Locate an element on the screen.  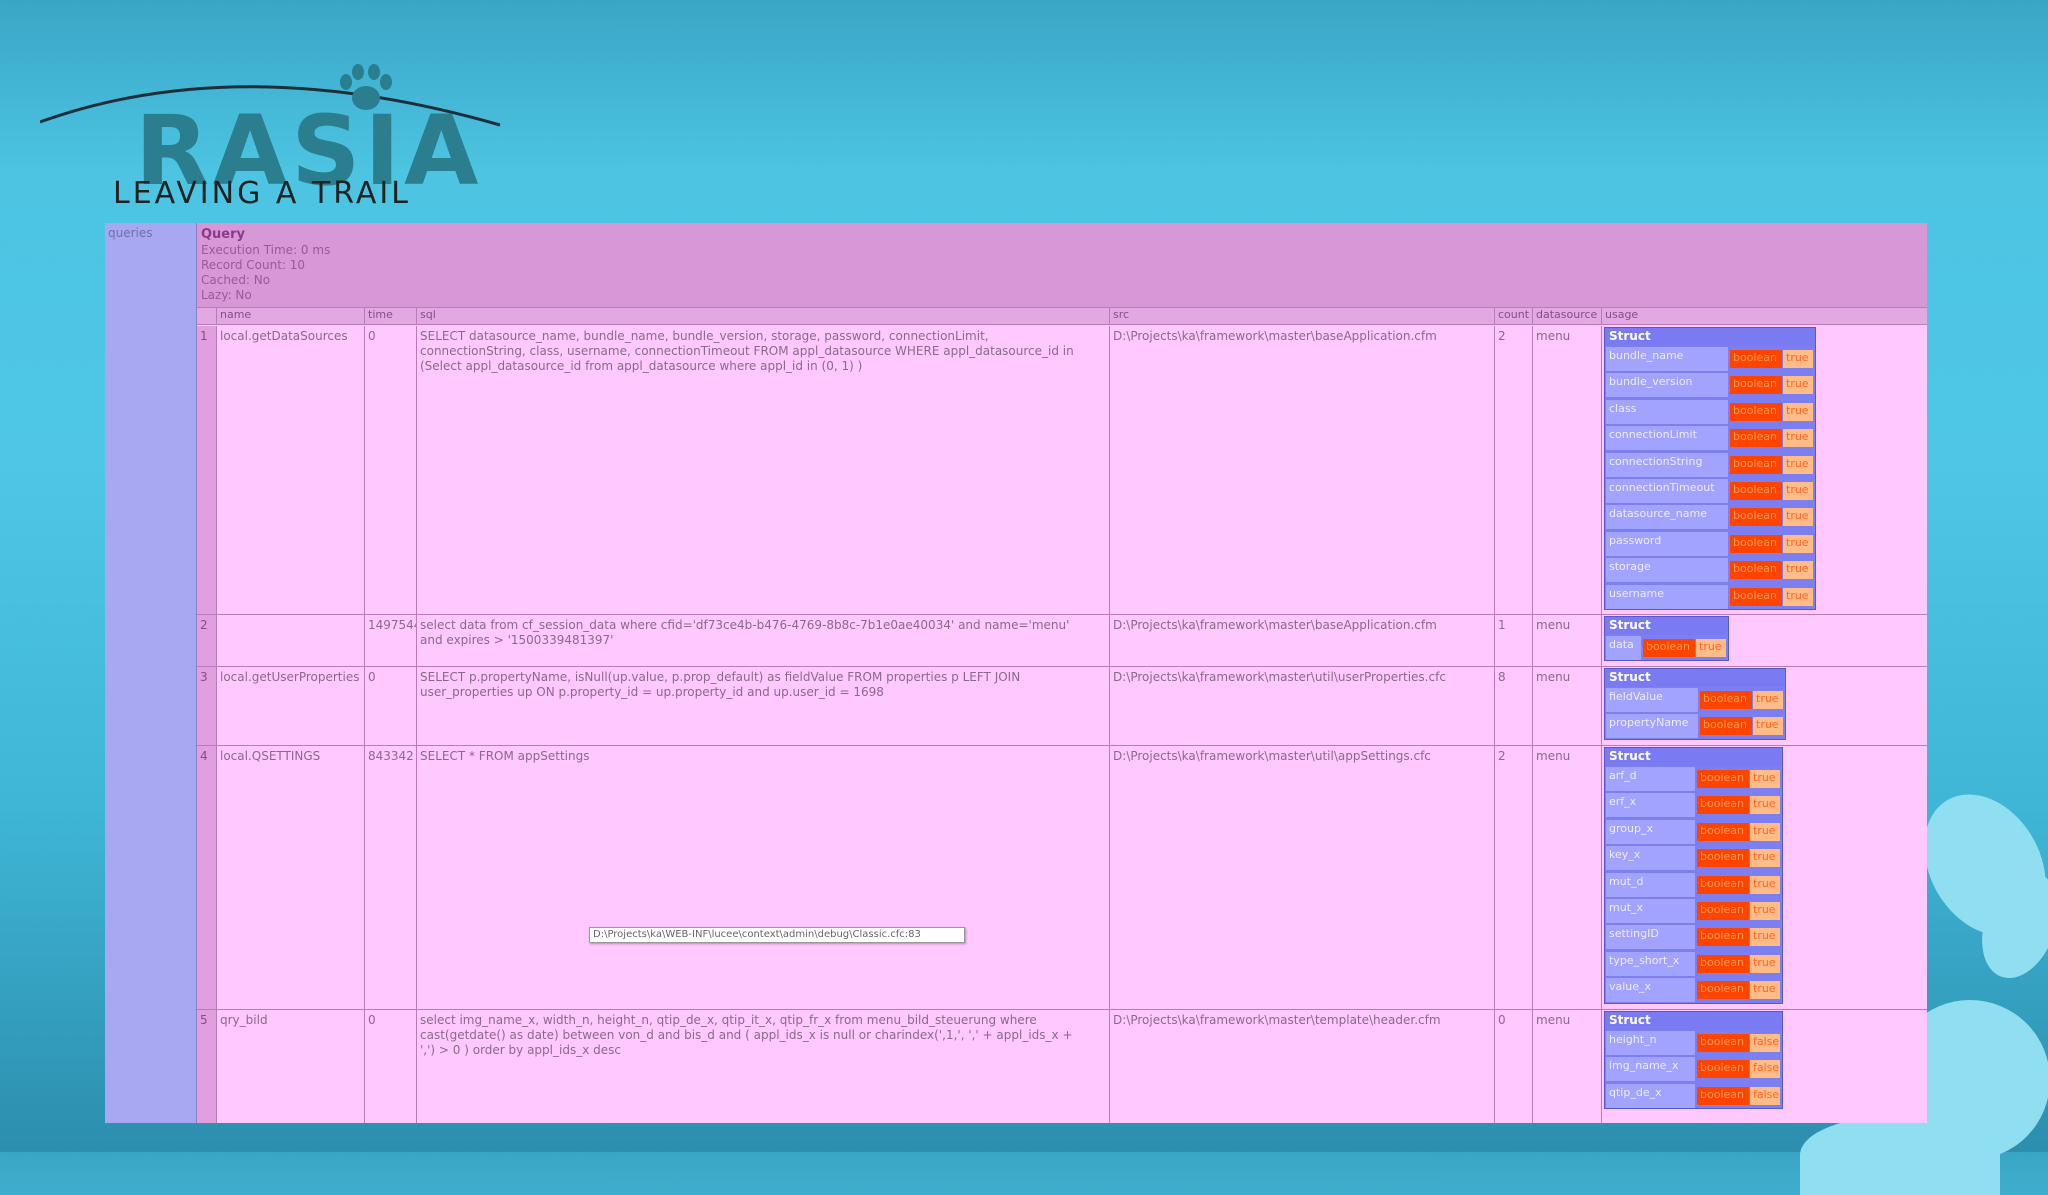
struct-row: bundle_version boolean true is located at coordinates (1711, 385).